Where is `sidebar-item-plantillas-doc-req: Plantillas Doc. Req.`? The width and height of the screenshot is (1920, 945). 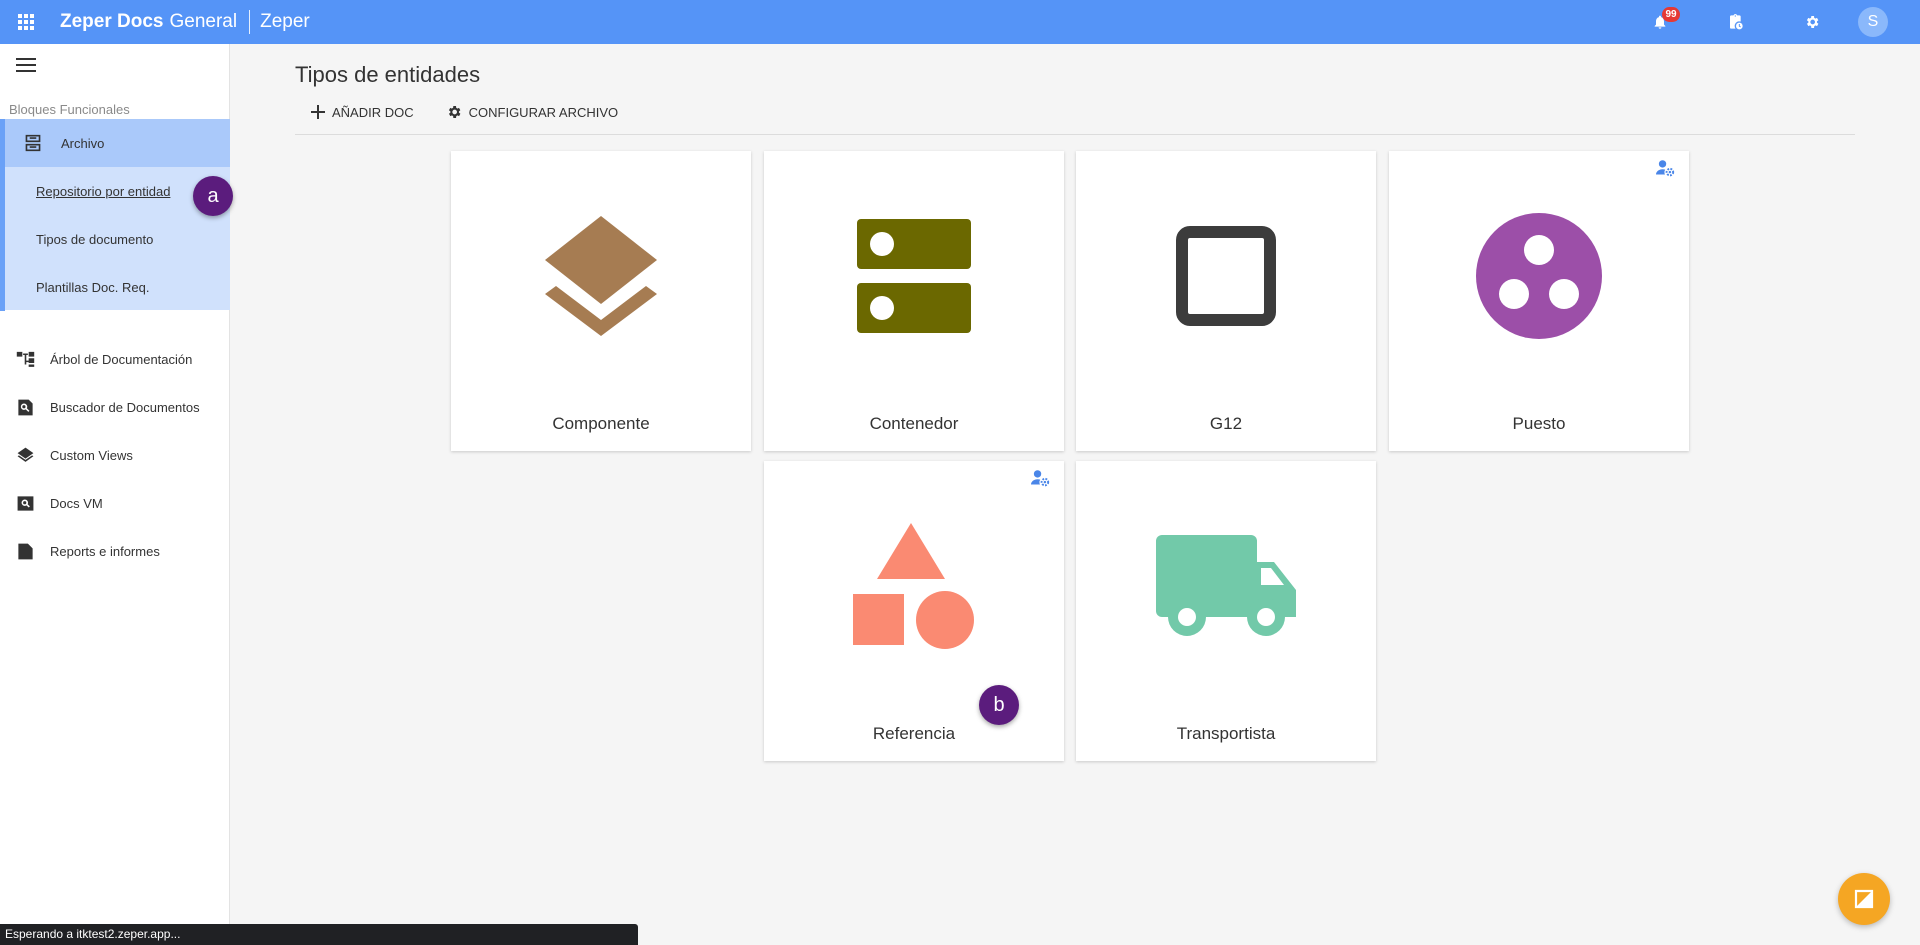
sidebar-item-plantillas-doc-req: Plantillas Doc. Req. is located at coordinates (115, 287).